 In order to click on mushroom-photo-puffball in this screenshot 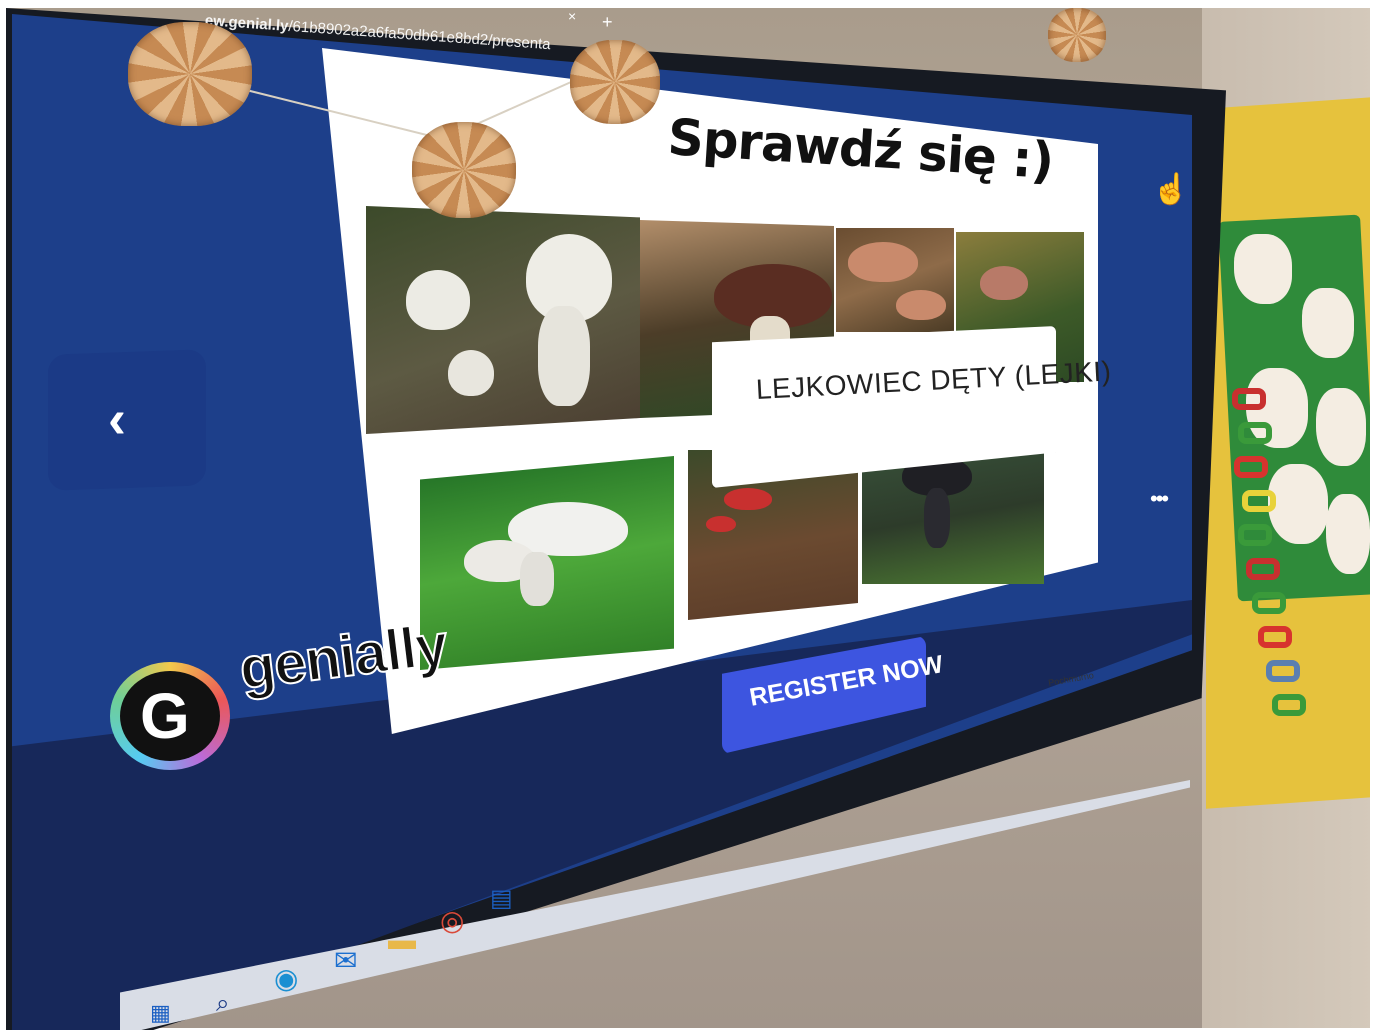, I will do `click(503, 320)`.